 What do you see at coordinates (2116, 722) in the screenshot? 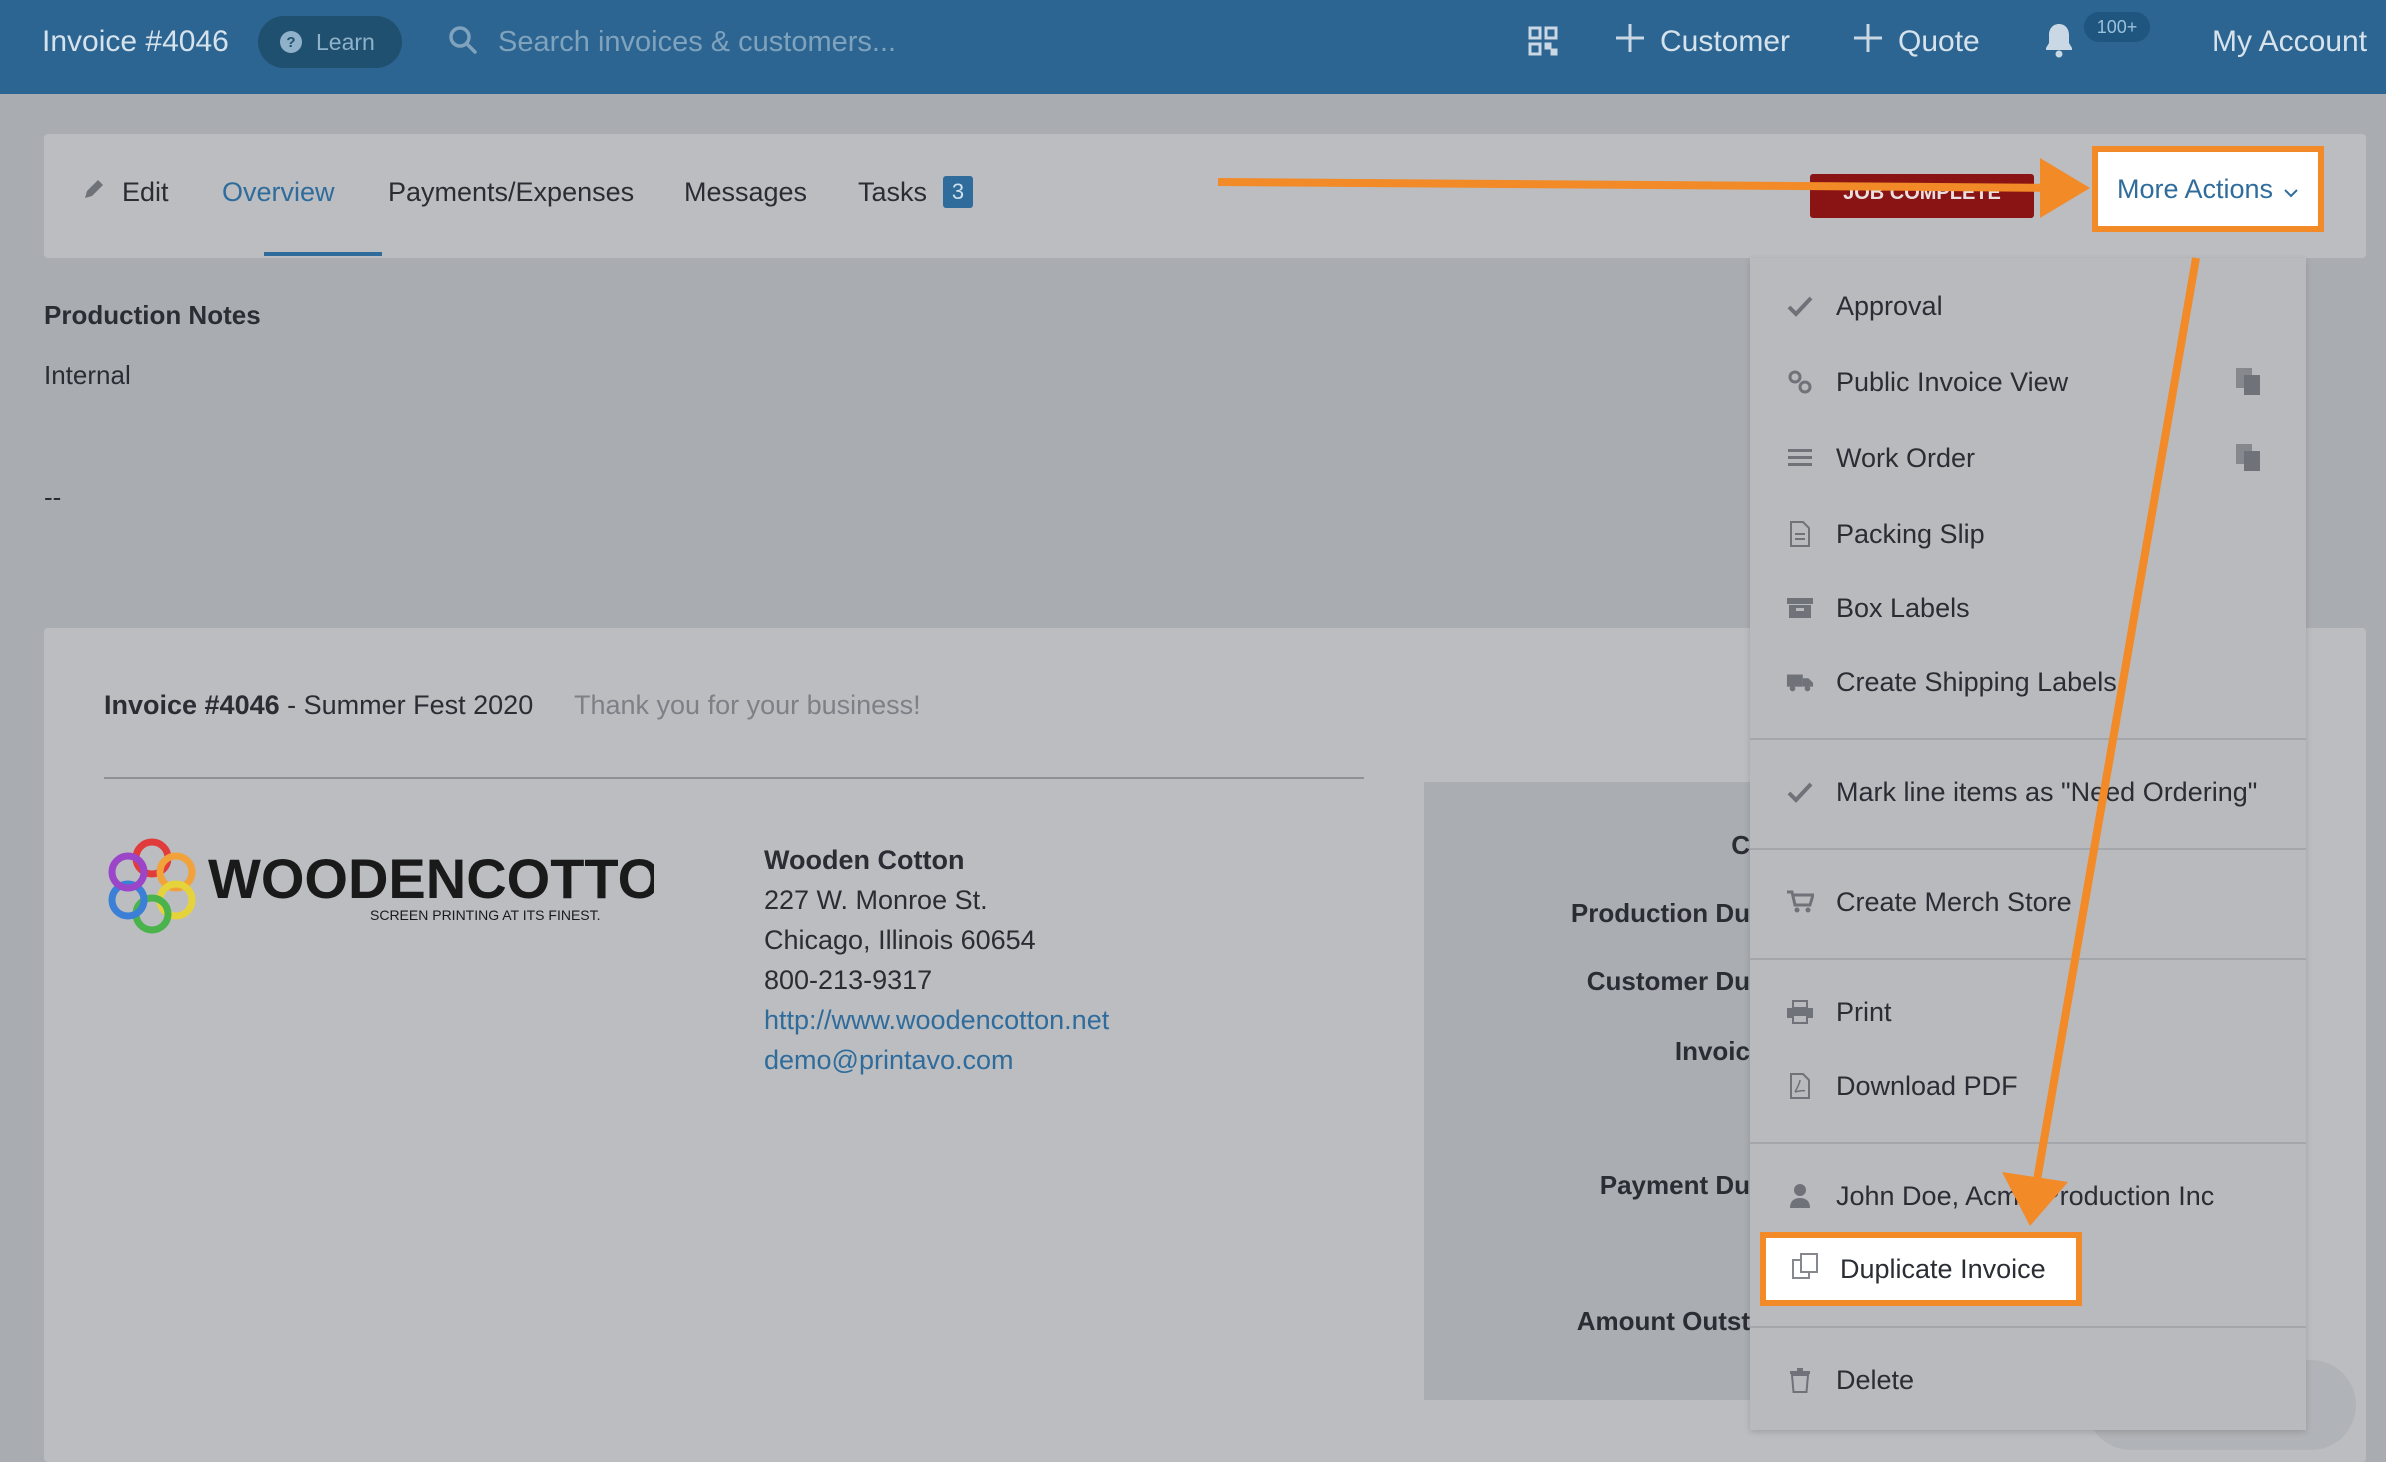
I see `arrow-to-duplicate` at bounding box center [2116, 722].